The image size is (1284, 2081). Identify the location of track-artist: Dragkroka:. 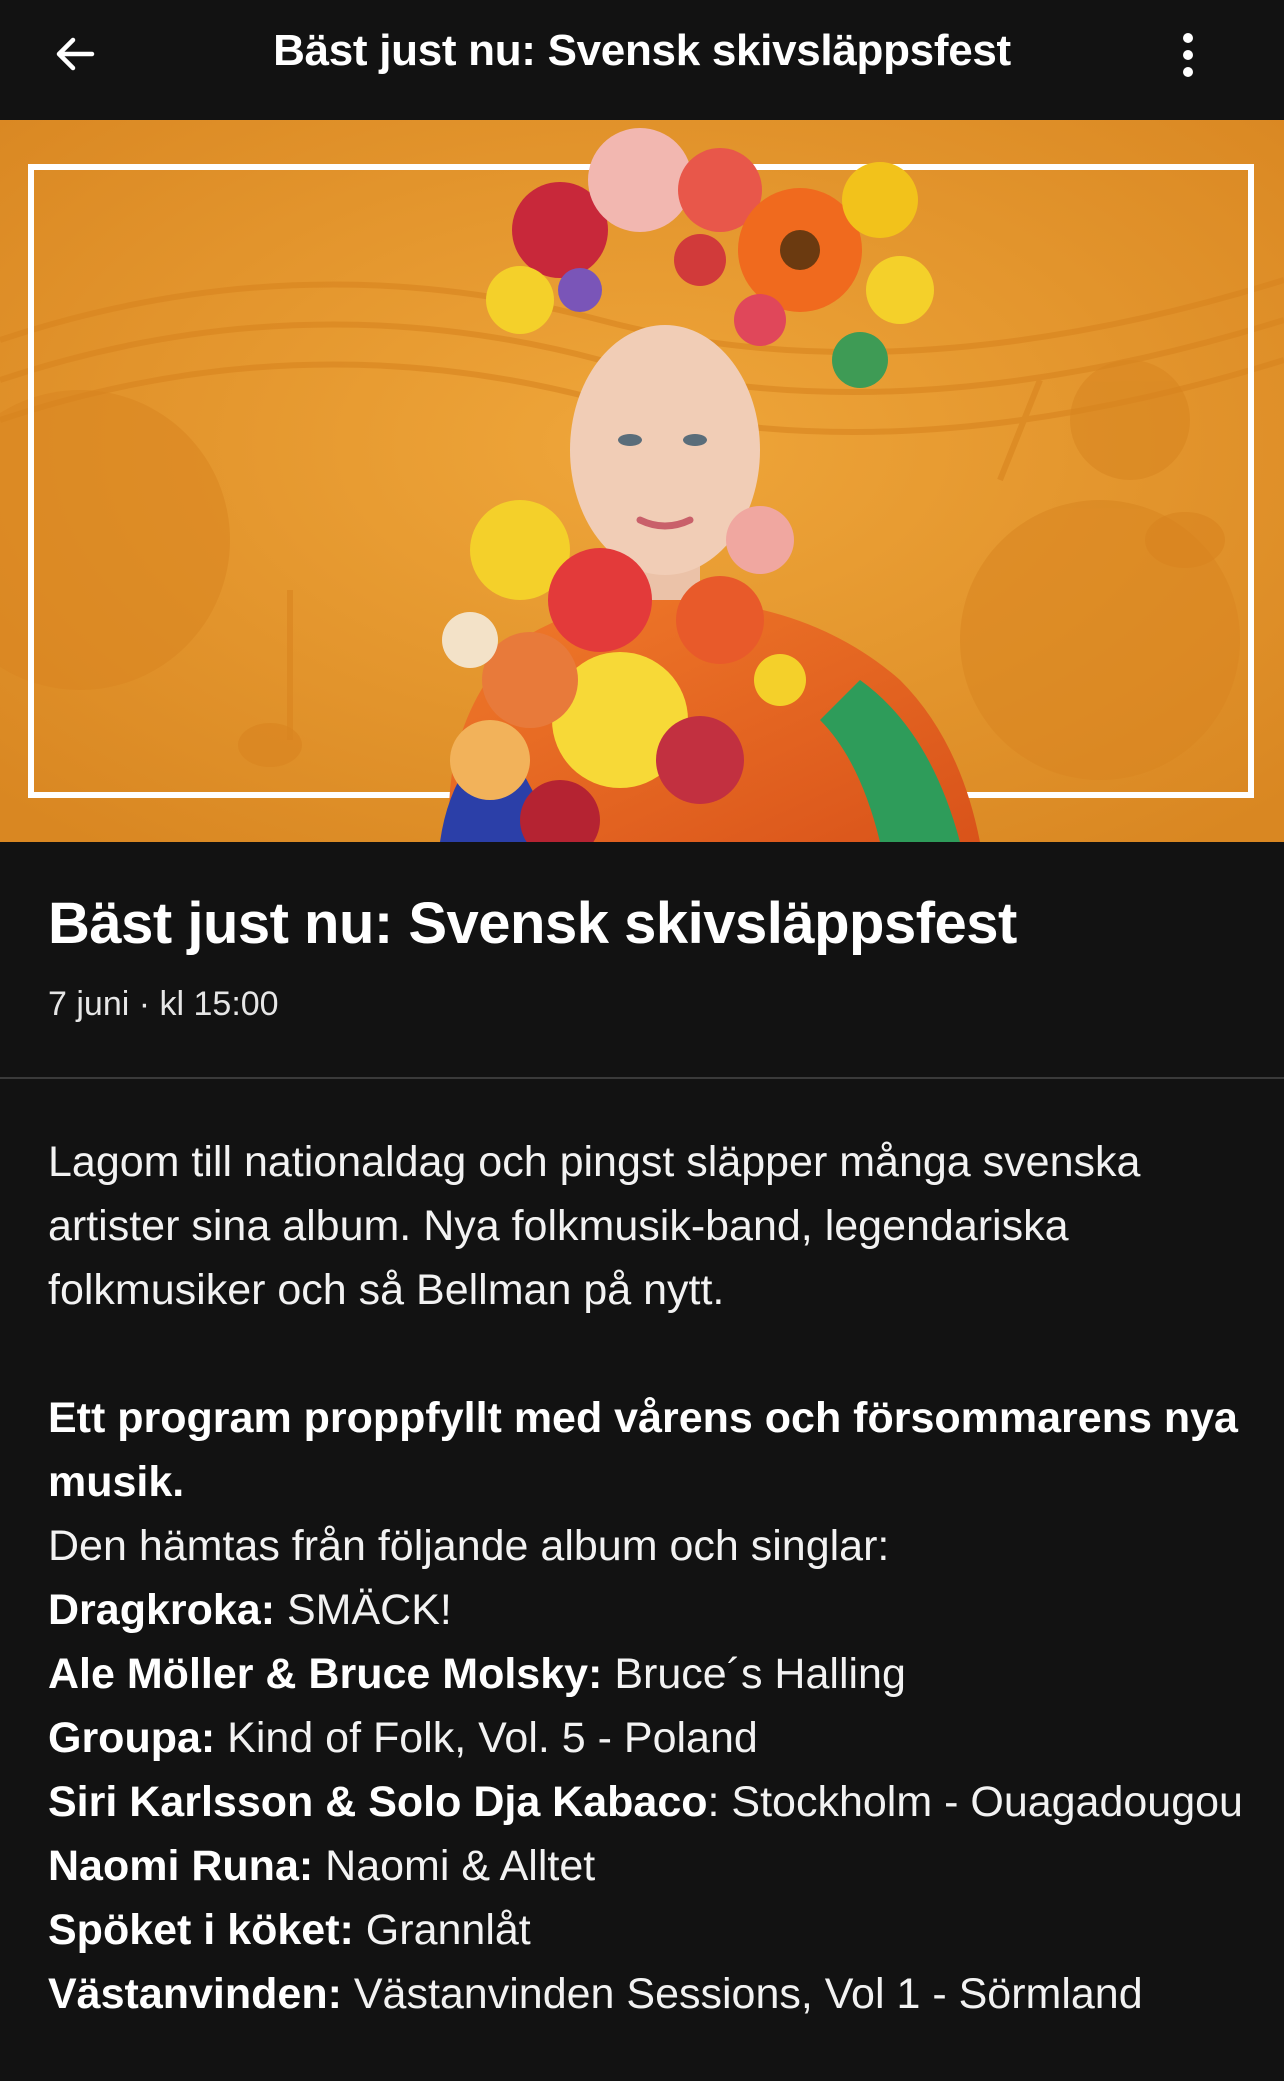
(162, 1610).